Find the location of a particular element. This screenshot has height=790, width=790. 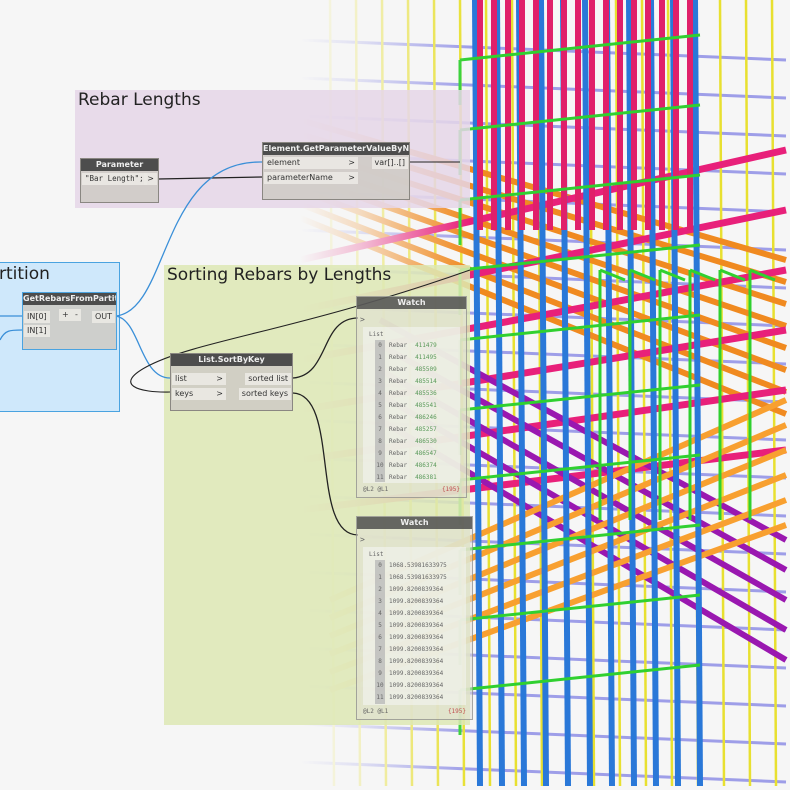

list-item: 6 Rebar 486246 is located at coordinates (411, 418).